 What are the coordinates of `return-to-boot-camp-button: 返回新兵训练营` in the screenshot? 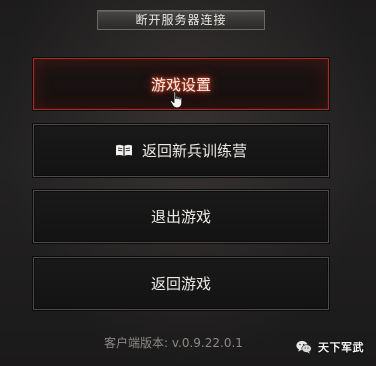 It's located at (181, 150).